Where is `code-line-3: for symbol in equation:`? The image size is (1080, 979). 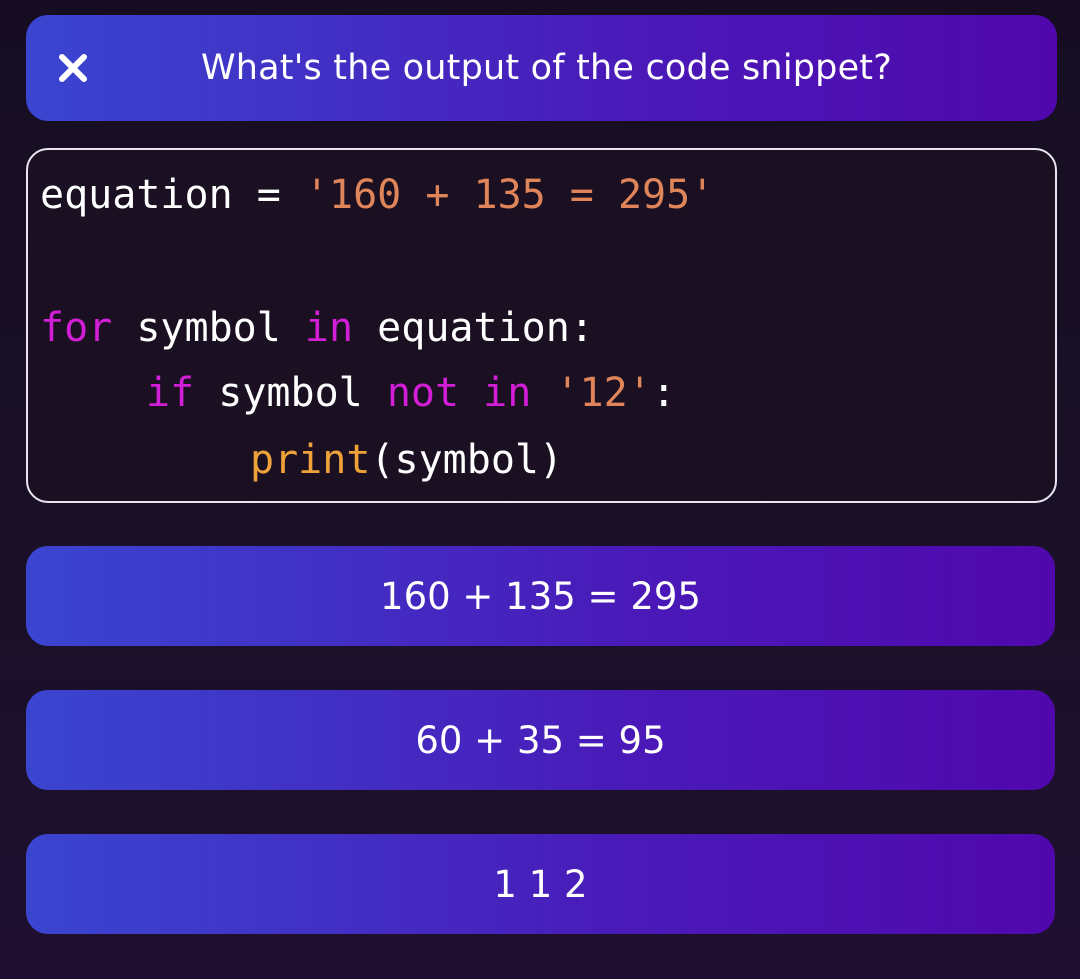
code-line-3: for symbol in equation: is located at coordinates (317, 328).